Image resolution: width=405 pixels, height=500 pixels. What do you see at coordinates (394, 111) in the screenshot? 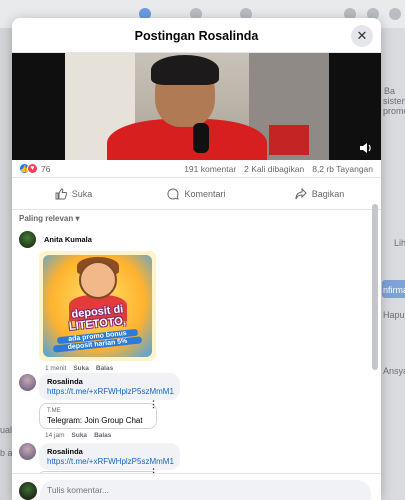
I see `bg-snippet: promo` at bounding box center [394, 111].